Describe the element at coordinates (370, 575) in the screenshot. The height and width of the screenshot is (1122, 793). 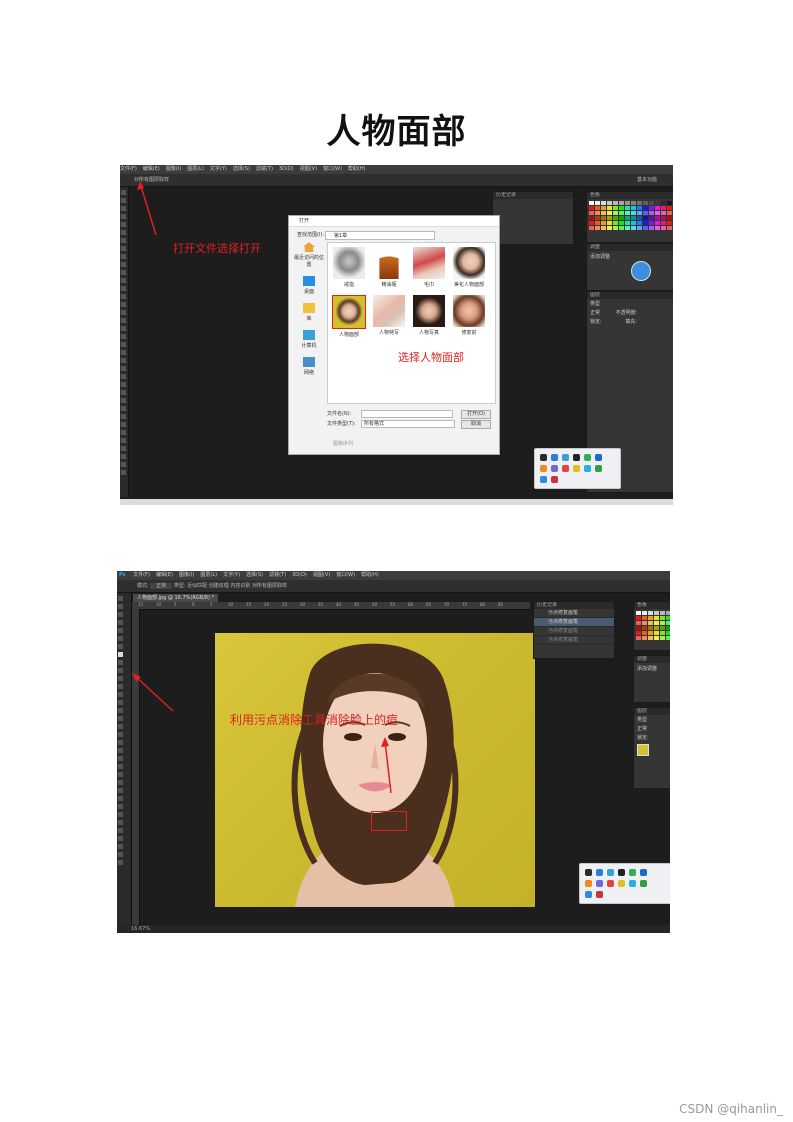
I see `menu-item: 帮助(H)` at that location.